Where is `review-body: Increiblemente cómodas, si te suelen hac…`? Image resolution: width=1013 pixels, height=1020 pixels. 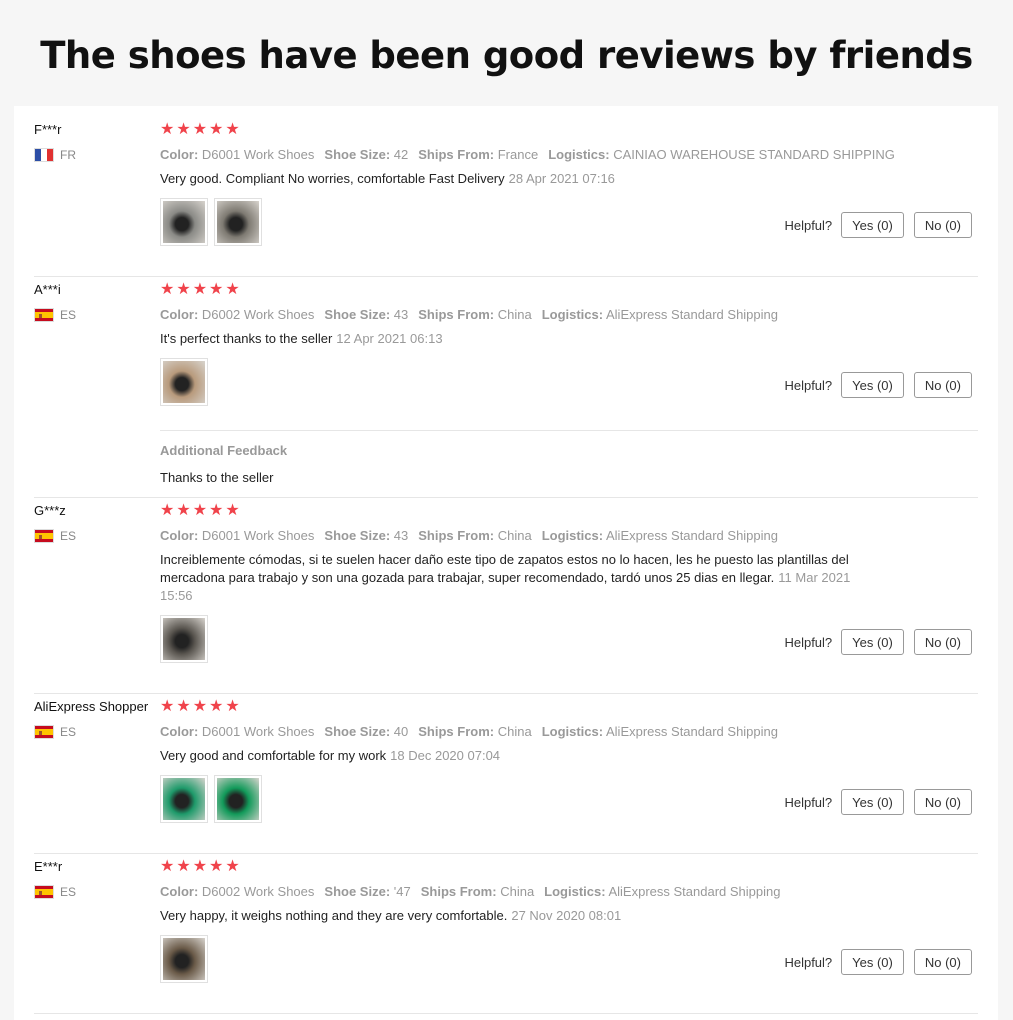 review-body: Increiblemente cómodas, si te suelen hac… is located at coordinates (504, 568).